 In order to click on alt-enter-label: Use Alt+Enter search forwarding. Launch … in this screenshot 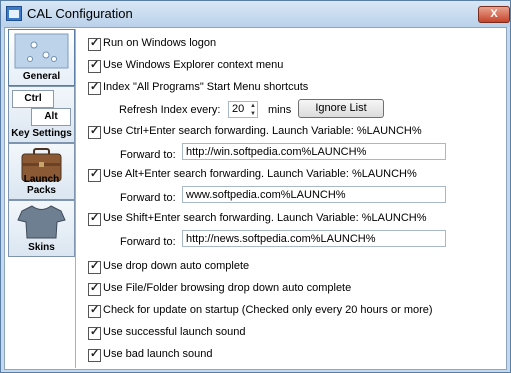, I will do `click(260, 174)`.